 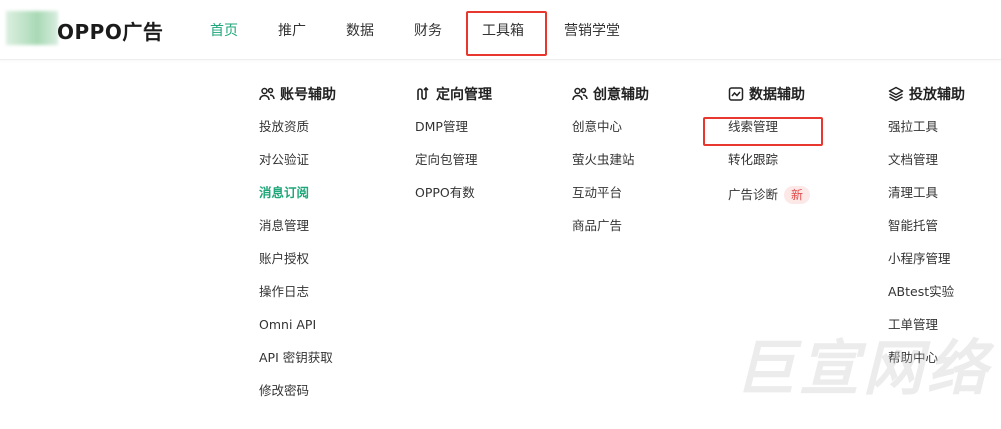 I want to click on menu-column-creative: 创意辅助 创意中心 萤火虫建站 互动平台 商品广告, so click(x=610, y=166).